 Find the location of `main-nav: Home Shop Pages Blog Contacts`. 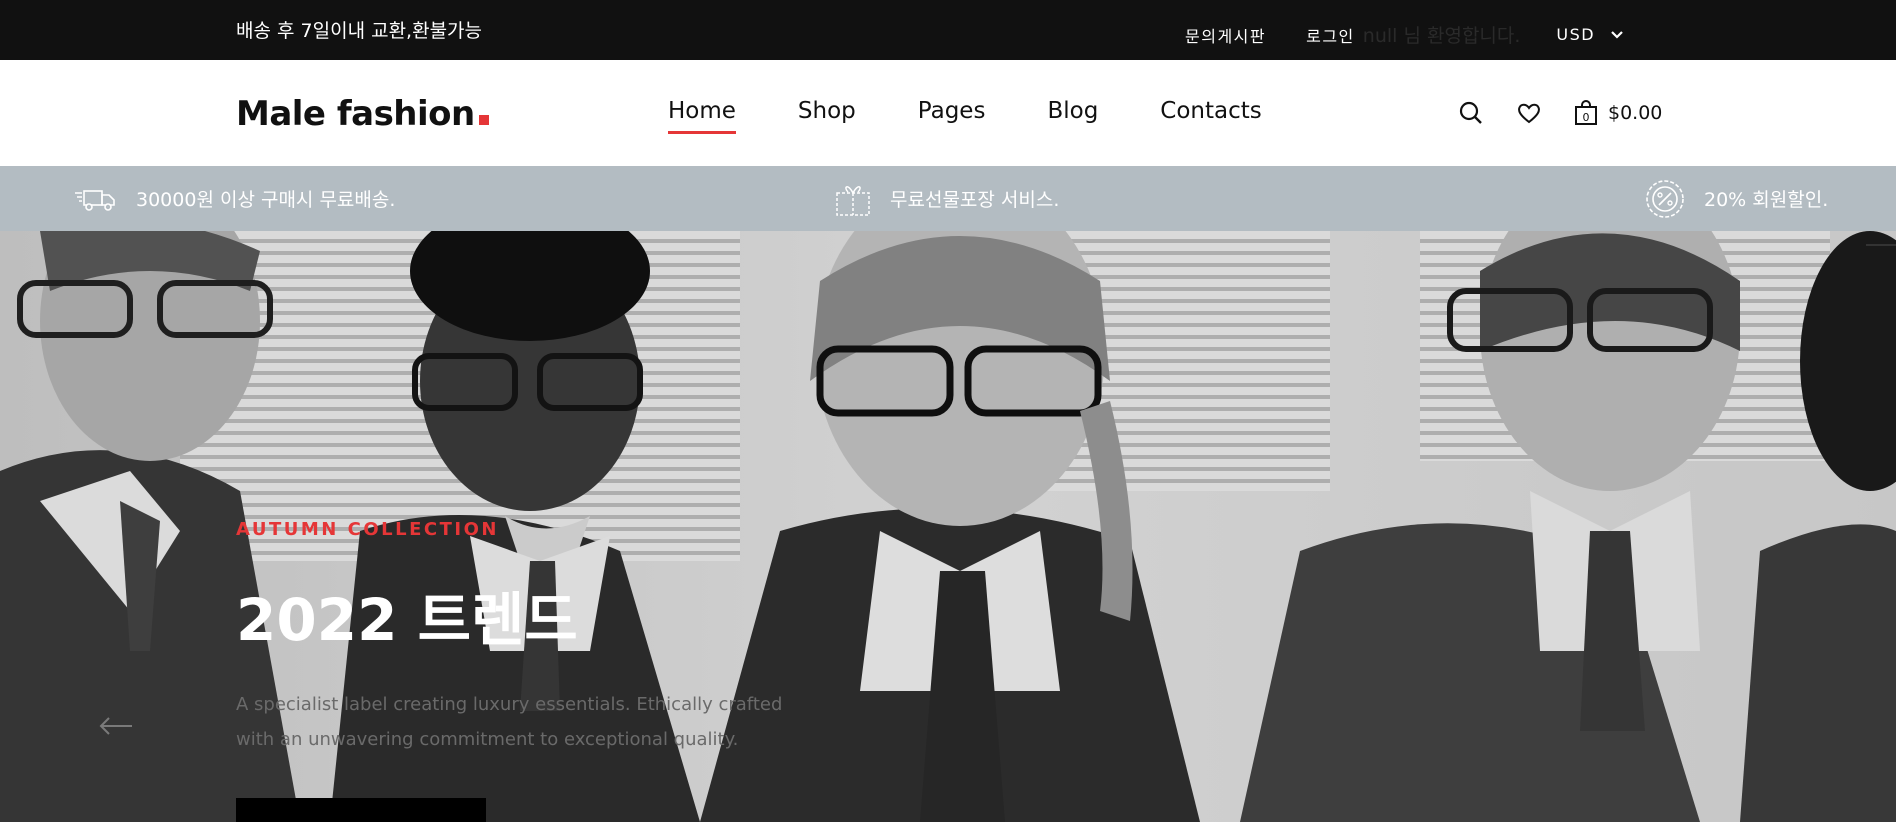

main-nav: Home Shop Pages Blog Contacts is located at coordinates (996, 116).